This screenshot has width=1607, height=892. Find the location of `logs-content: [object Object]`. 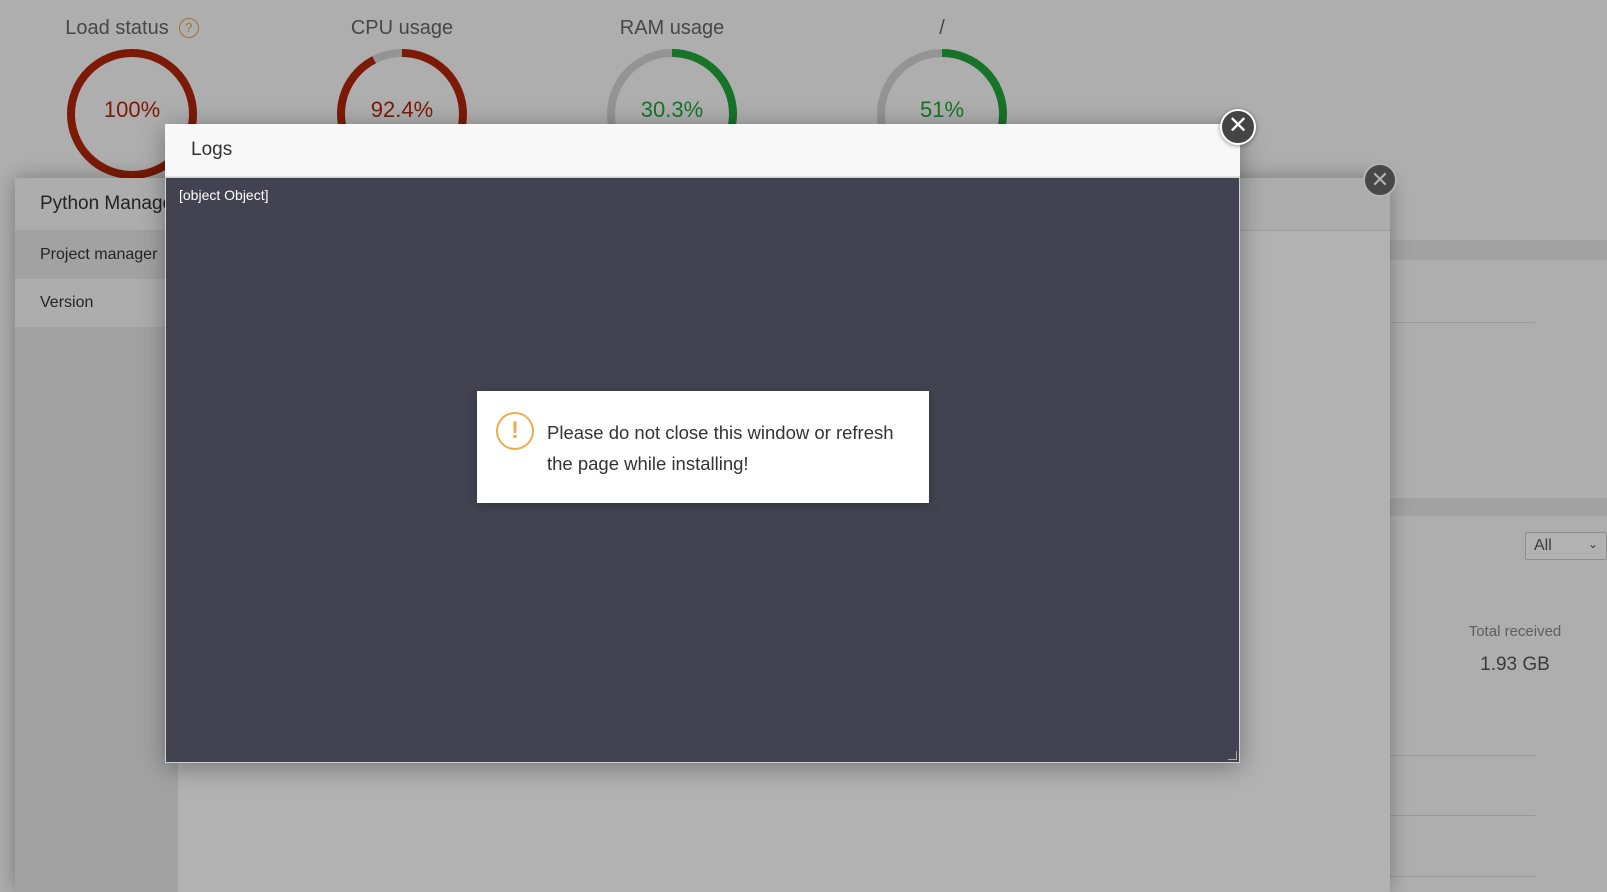

logs-content: [object Object] is located at coordinates (224, 195).